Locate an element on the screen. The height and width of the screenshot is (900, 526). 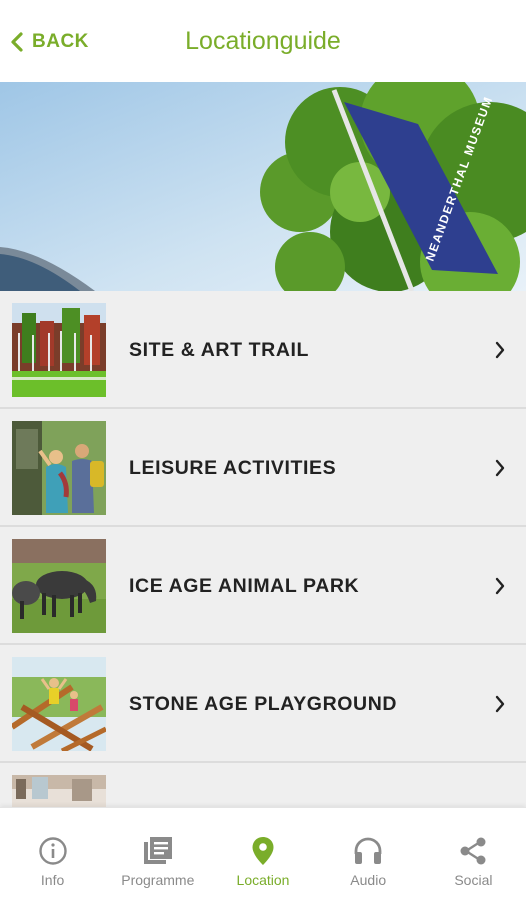
tab-label: Audio is located at coordinates (368, 880).